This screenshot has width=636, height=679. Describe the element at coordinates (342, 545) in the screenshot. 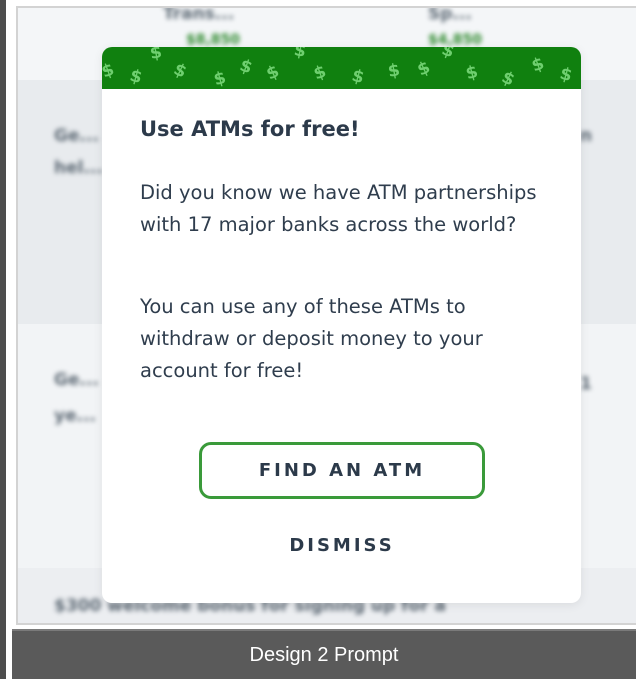

I see `dismiss-button: DISMISS` at that location.